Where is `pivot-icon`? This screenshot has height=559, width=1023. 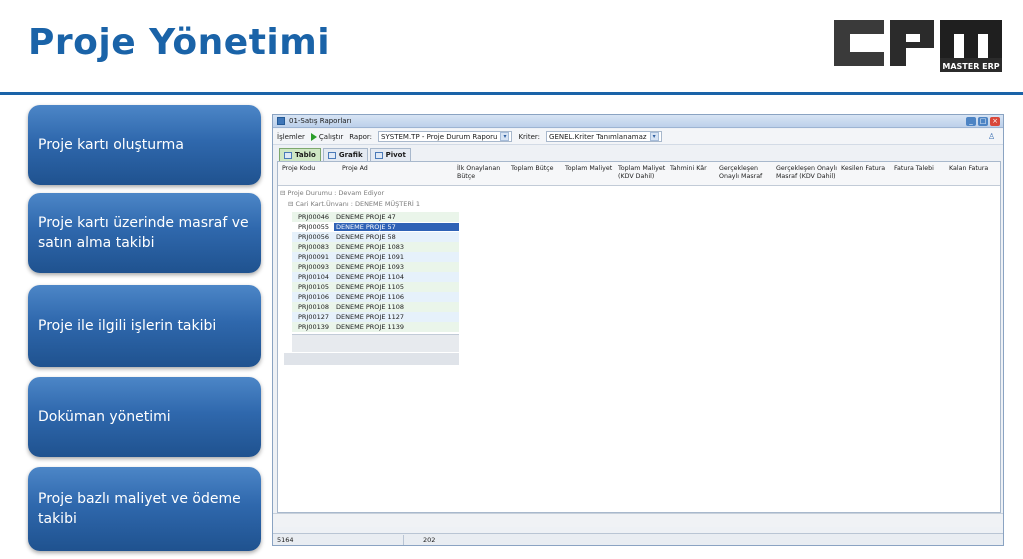
pivot-icon is located at coordinates (378, 155).